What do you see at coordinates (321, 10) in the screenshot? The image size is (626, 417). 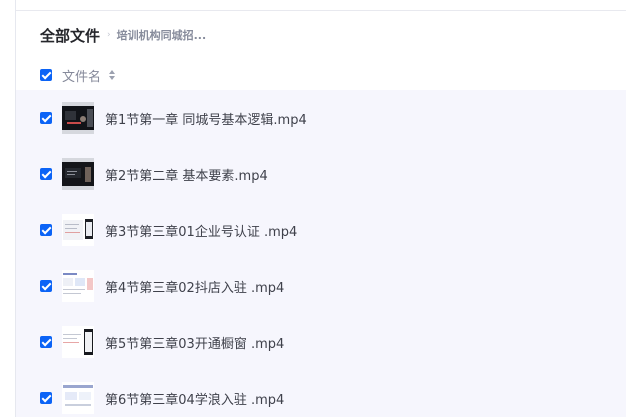 I see `top-divider` at bounding box center [321, 10].